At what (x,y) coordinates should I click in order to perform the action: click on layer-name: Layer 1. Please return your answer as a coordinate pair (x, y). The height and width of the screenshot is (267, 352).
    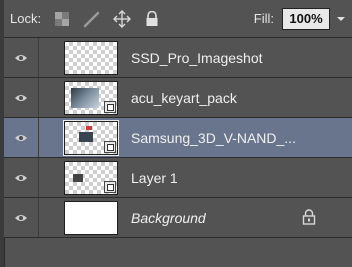
    Looking at the image, I should click on (154, 178).